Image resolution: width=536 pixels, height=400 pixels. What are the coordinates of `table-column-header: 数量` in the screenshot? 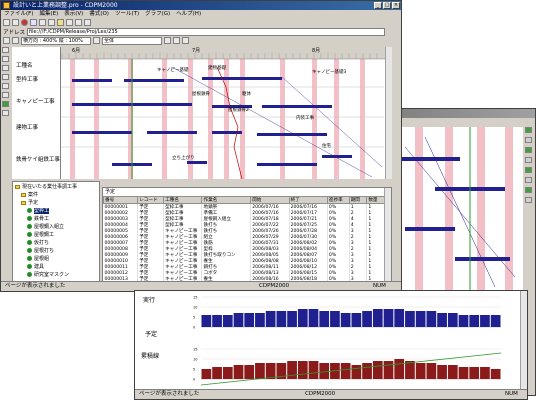 It's located at (375, 200).